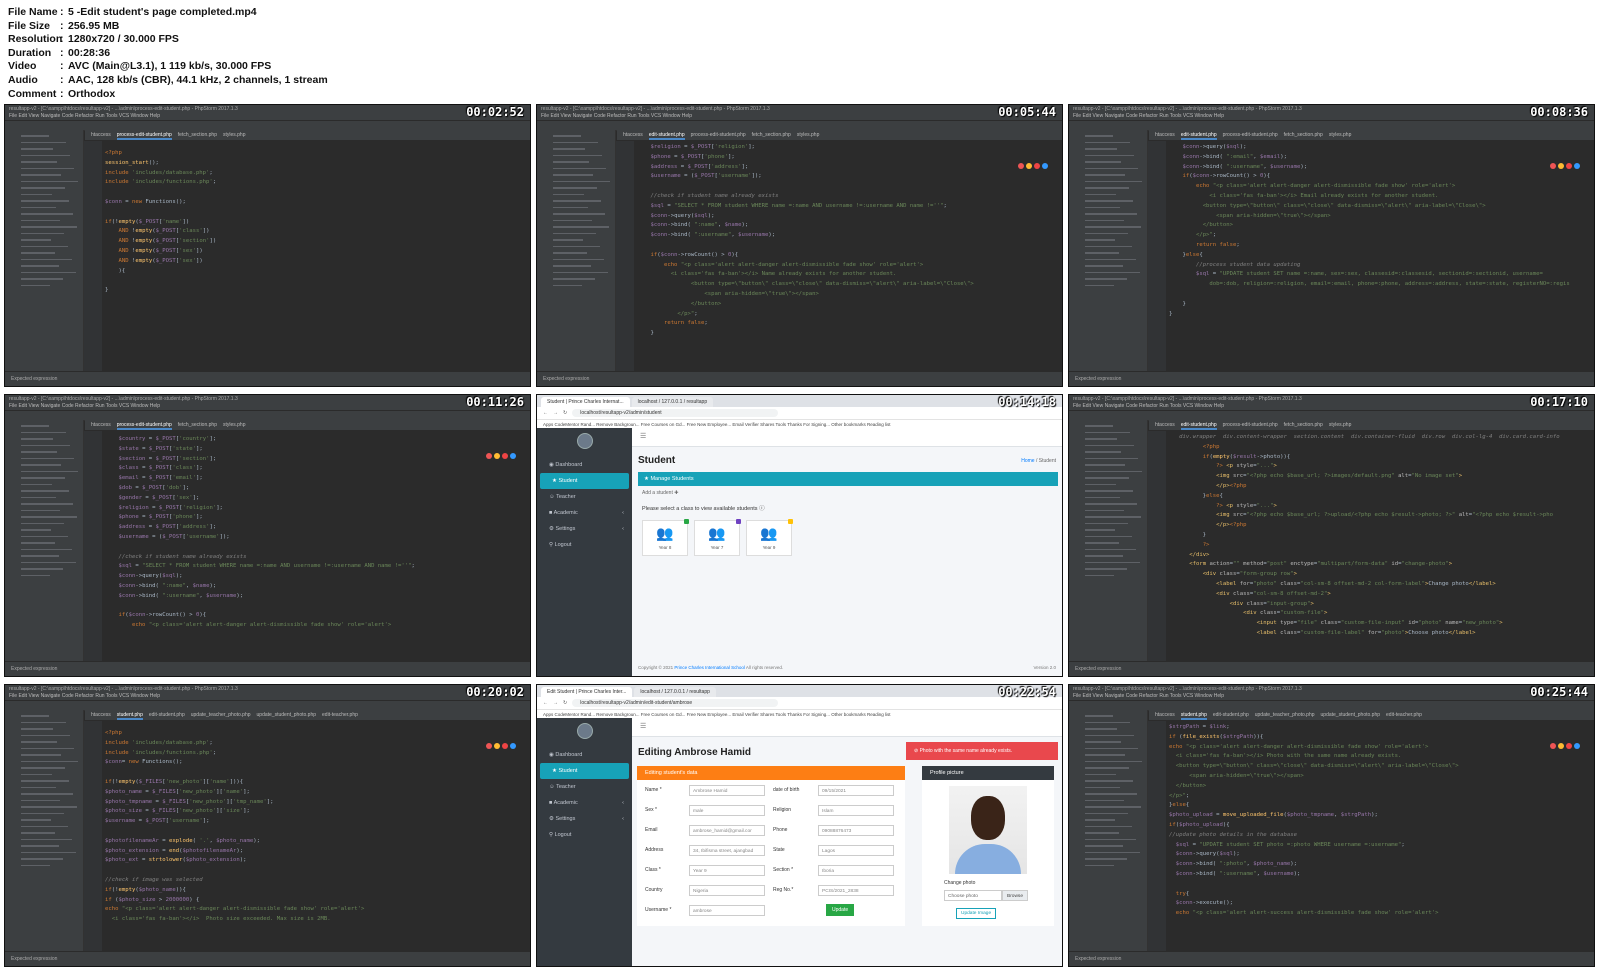 Image resolution: width=1600 pixels, height=976 pixels. What do you see at coordinates (856, 810) in the screenshot?
I see `field-input: Islam` at bounding box center [856, 810].